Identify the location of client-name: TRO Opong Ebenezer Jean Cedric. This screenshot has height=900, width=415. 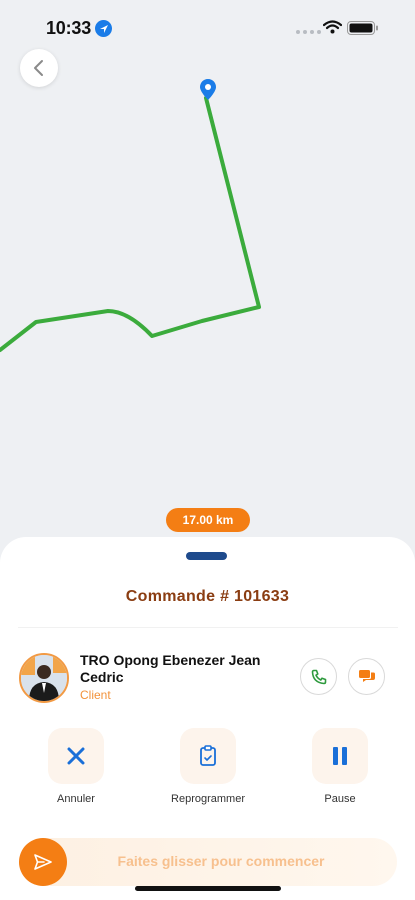
(170, 668).